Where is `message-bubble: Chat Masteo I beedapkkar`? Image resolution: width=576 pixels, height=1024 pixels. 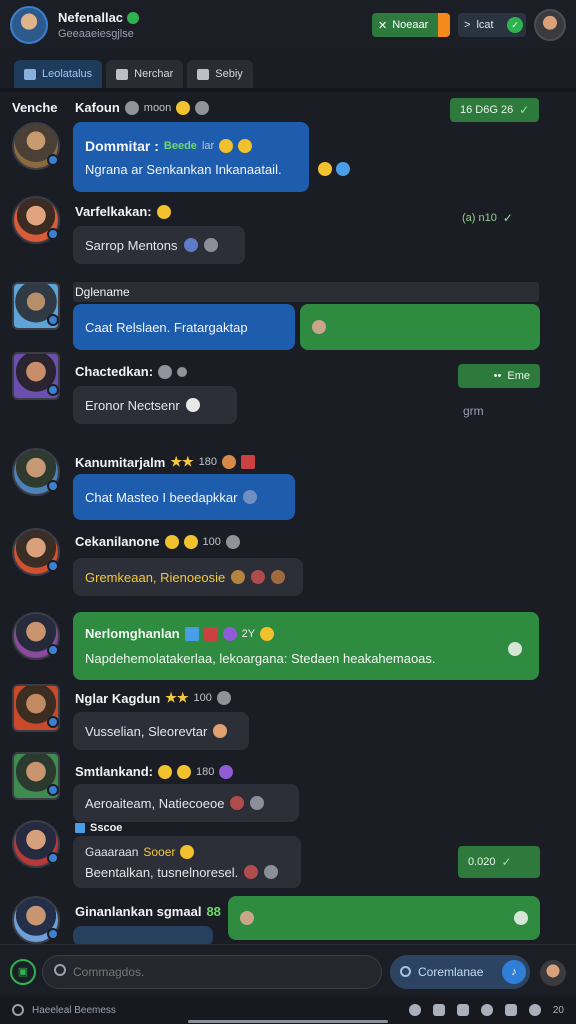
message-bubble: Chat Masteo I beedapkkar is located at coordinates (184, 497).